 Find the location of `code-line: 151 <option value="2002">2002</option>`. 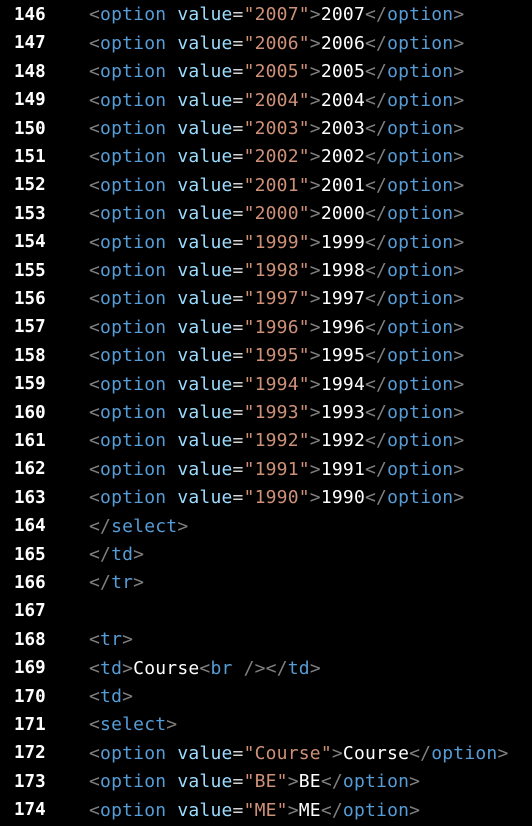

code-line: 151 <option value="2002">2002</option> is located at coordinates (266, 157).